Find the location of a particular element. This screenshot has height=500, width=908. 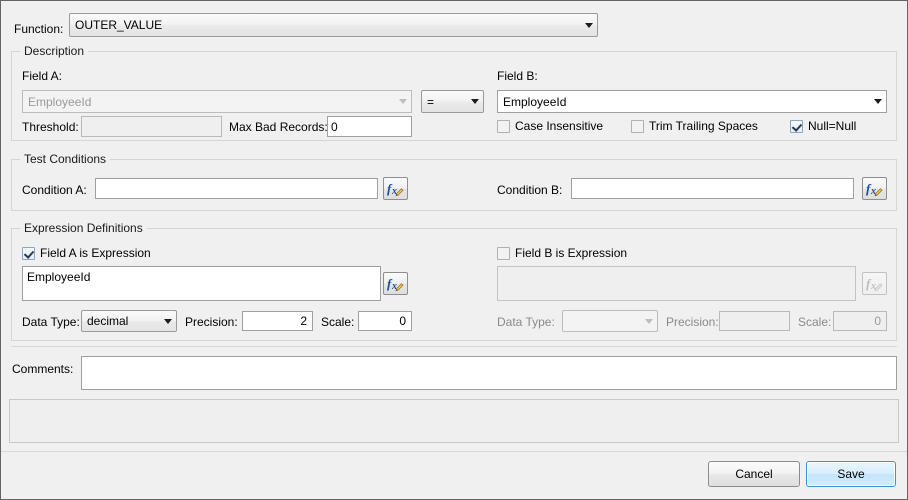

max-bad-records-input is located at coordinates (369, 126).